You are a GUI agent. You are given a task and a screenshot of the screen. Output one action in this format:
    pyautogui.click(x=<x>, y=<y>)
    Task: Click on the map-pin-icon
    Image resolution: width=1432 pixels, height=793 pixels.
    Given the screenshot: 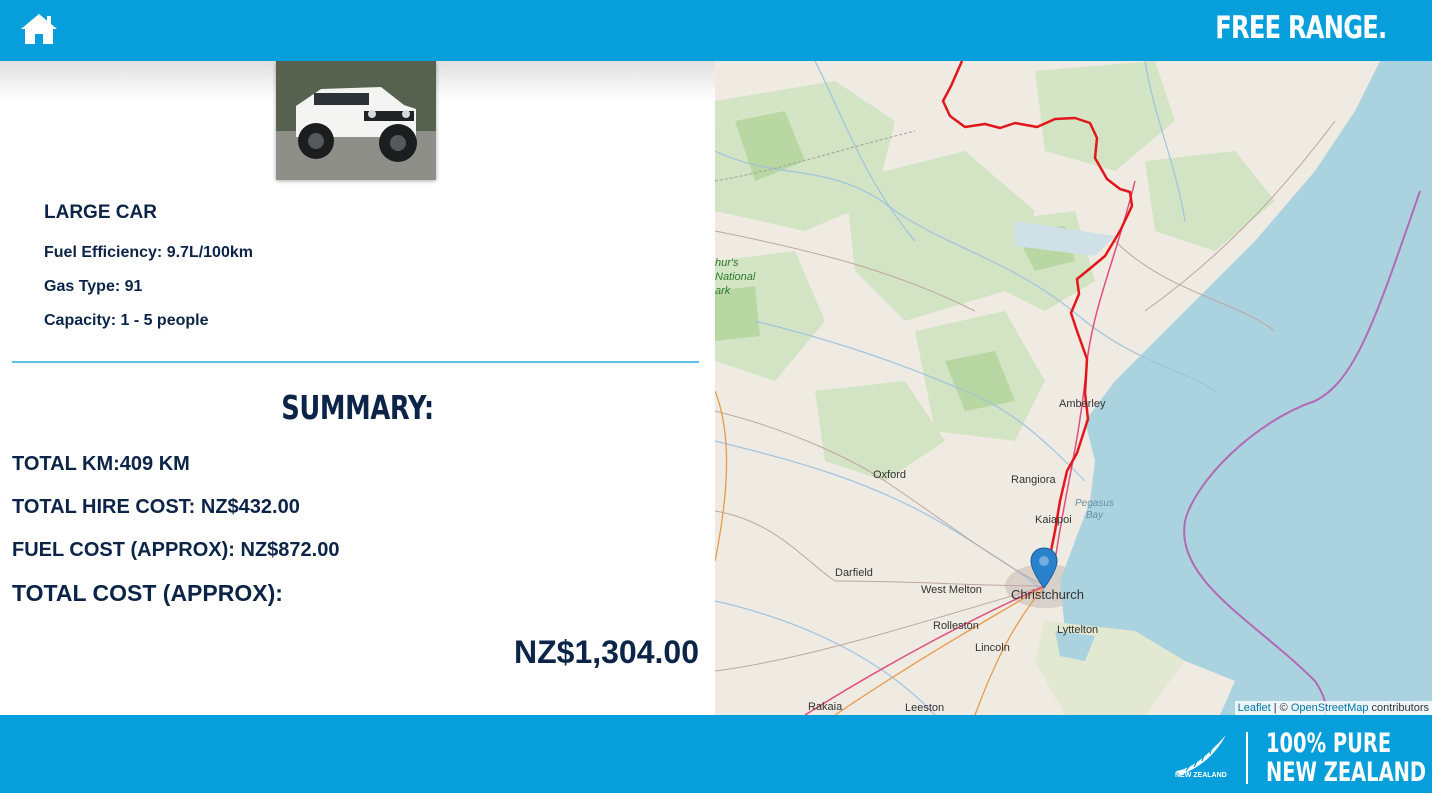 What is the action you would take?
    pyautogui.click(x=1044, y=568)
    